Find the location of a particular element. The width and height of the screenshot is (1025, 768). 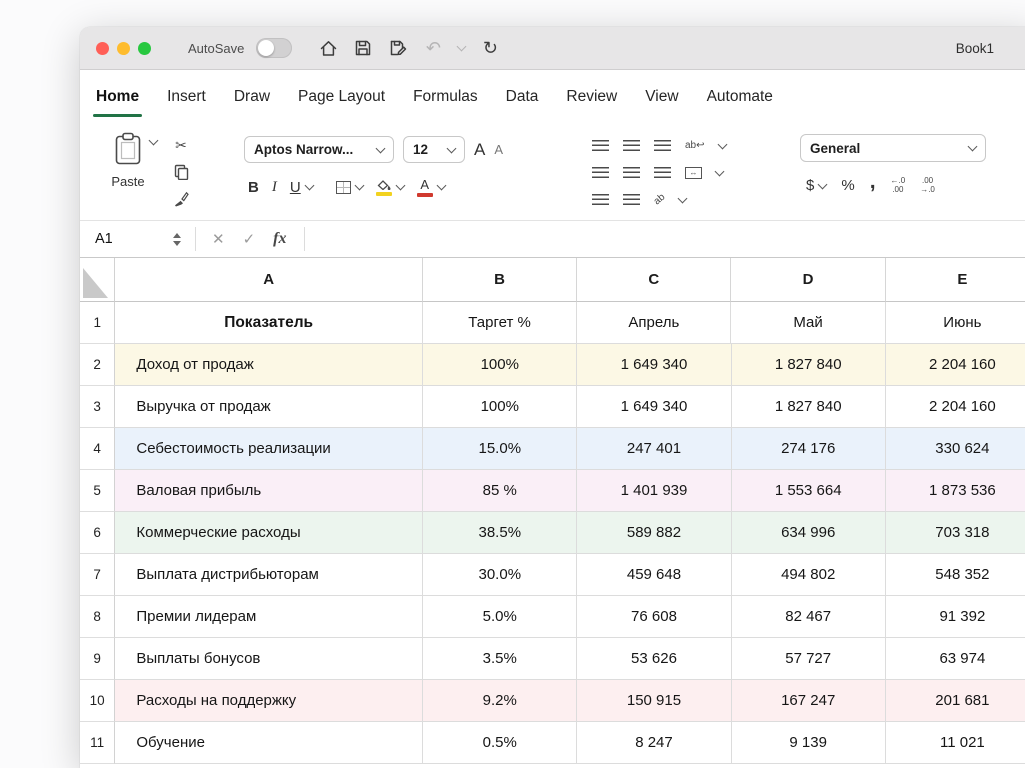

cell-D10: 167 247 is located at coordinates (808, 701).